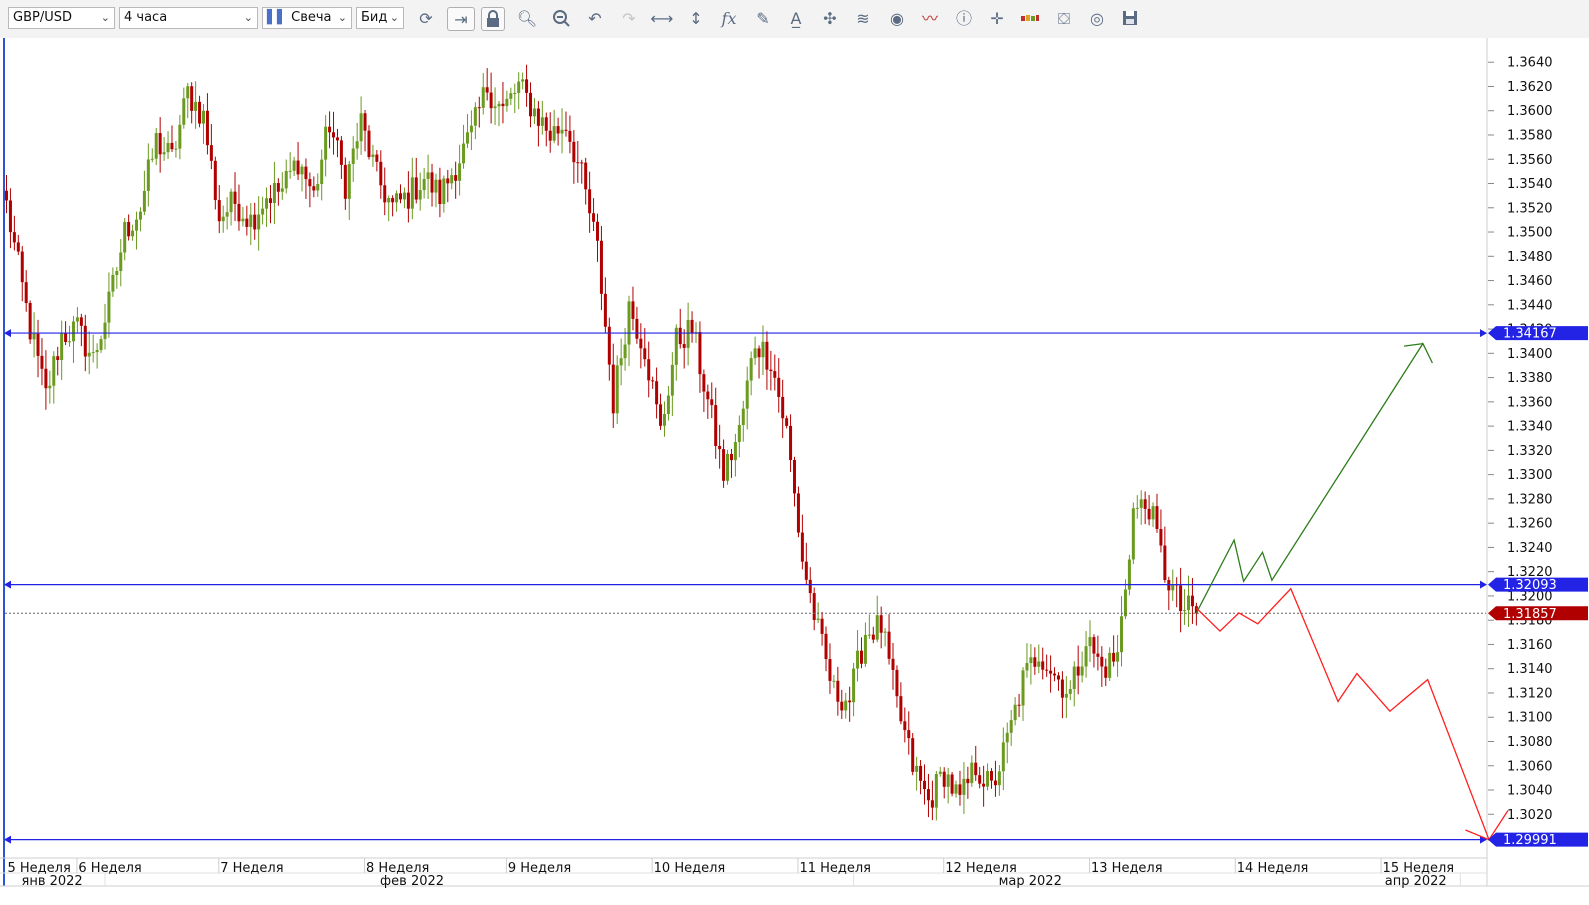 This screenshot has height=905, width=1589. Describe the element at coordinates (662, 19) in the screenshot. I see `horizontal-scale-icon: ⟷` at that location.